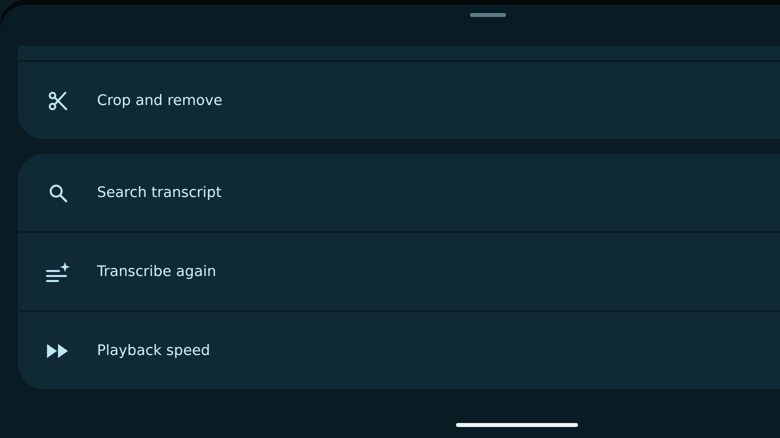 Image resolution: width=780 pixels, height=438 pixels. What do you see at coordinates (57, 193) in the screenshot?
I see `search-icon` at bounding box center [57, 193].